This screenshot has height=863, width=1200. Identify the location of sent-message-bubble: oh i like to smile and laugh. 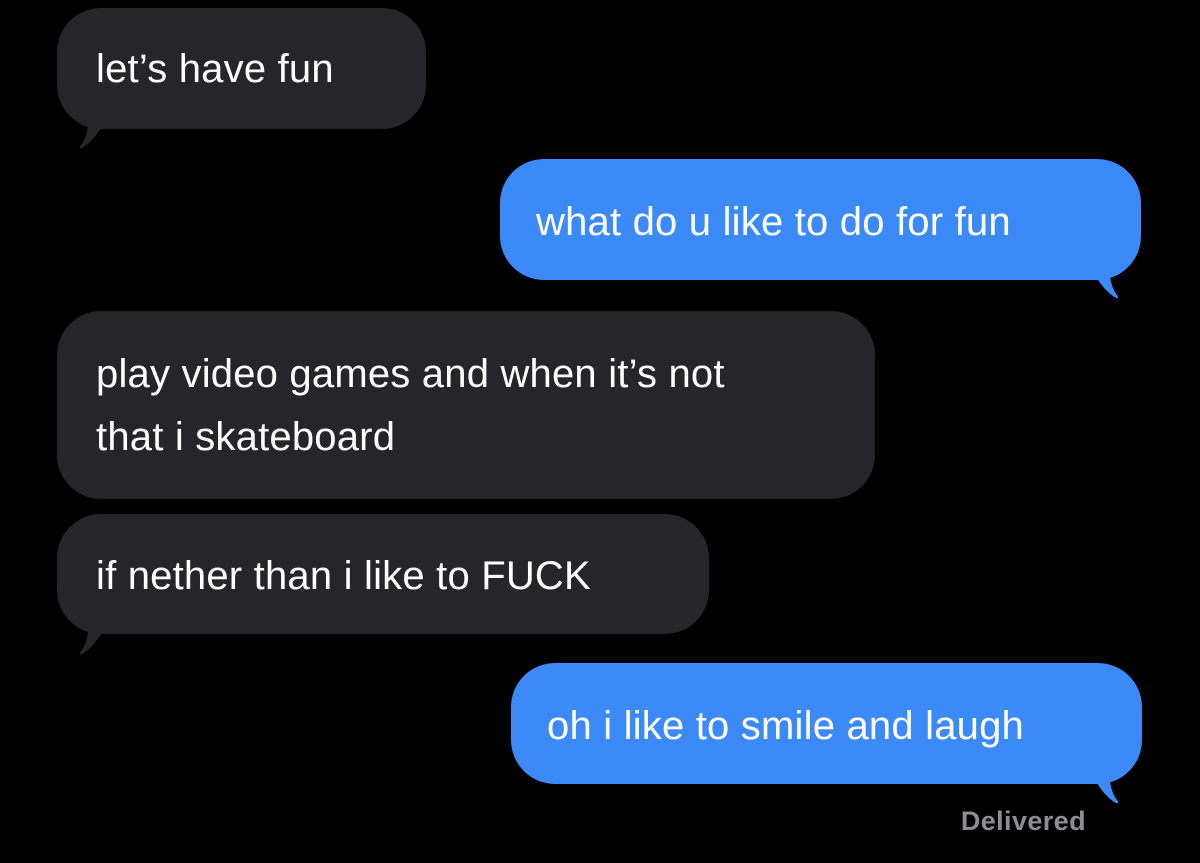
(826, 723).